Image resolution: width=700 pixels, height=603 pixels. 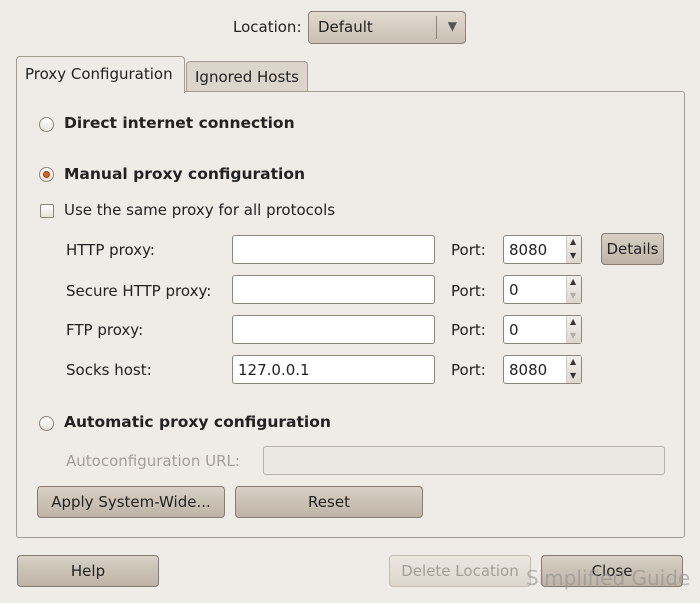 I want to click on secure-http-proxy-label: Secure HTTP proxy:, so click(x=139, y=291).